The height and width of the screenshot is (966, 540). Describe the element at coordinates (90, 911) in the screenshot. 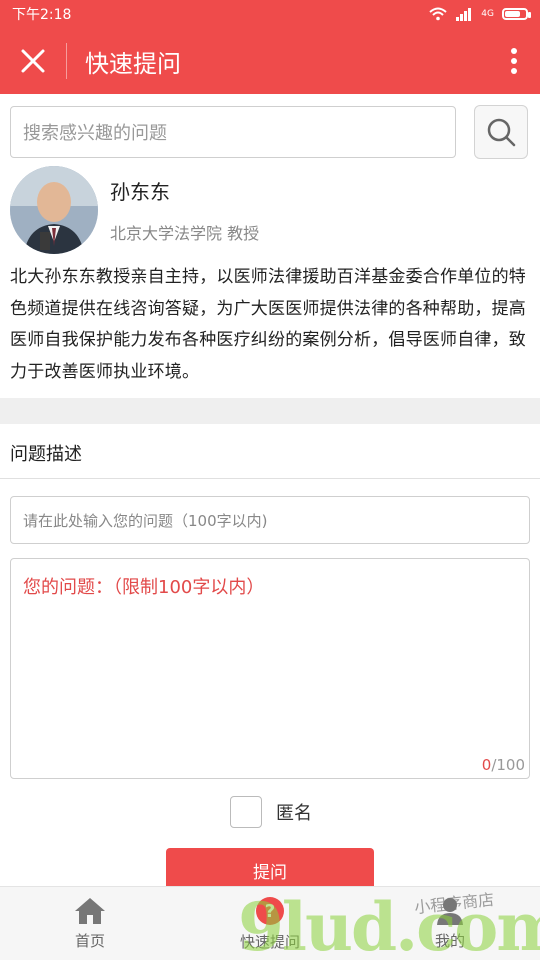

I see `home-icon` at that location.